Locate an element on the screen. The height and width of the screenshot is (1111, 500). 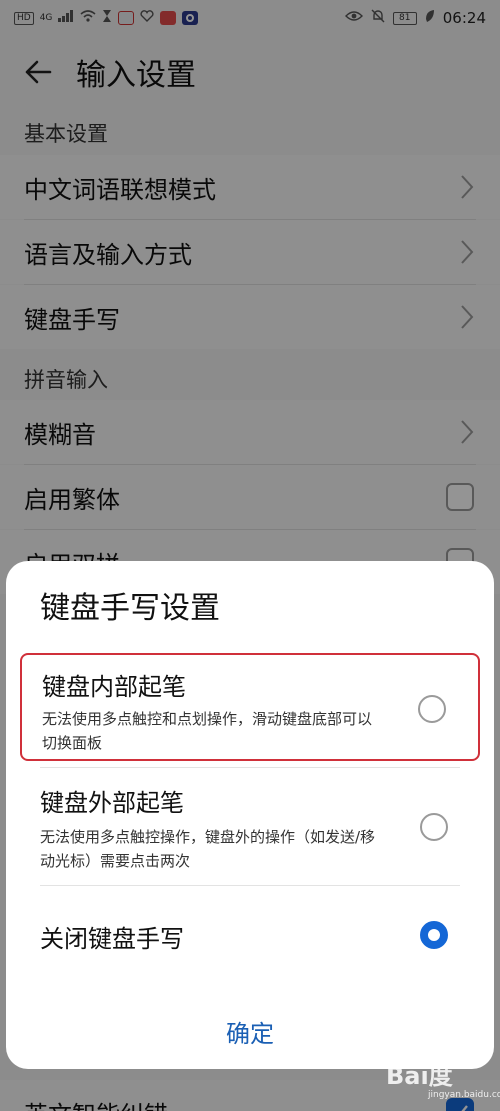
option-outside-keyboard: 键盘外部起笔 无法使用多点触控操作，键盘外的操作（如发送/移动光标）需要点击两次 is located at coordinates (250, 829).